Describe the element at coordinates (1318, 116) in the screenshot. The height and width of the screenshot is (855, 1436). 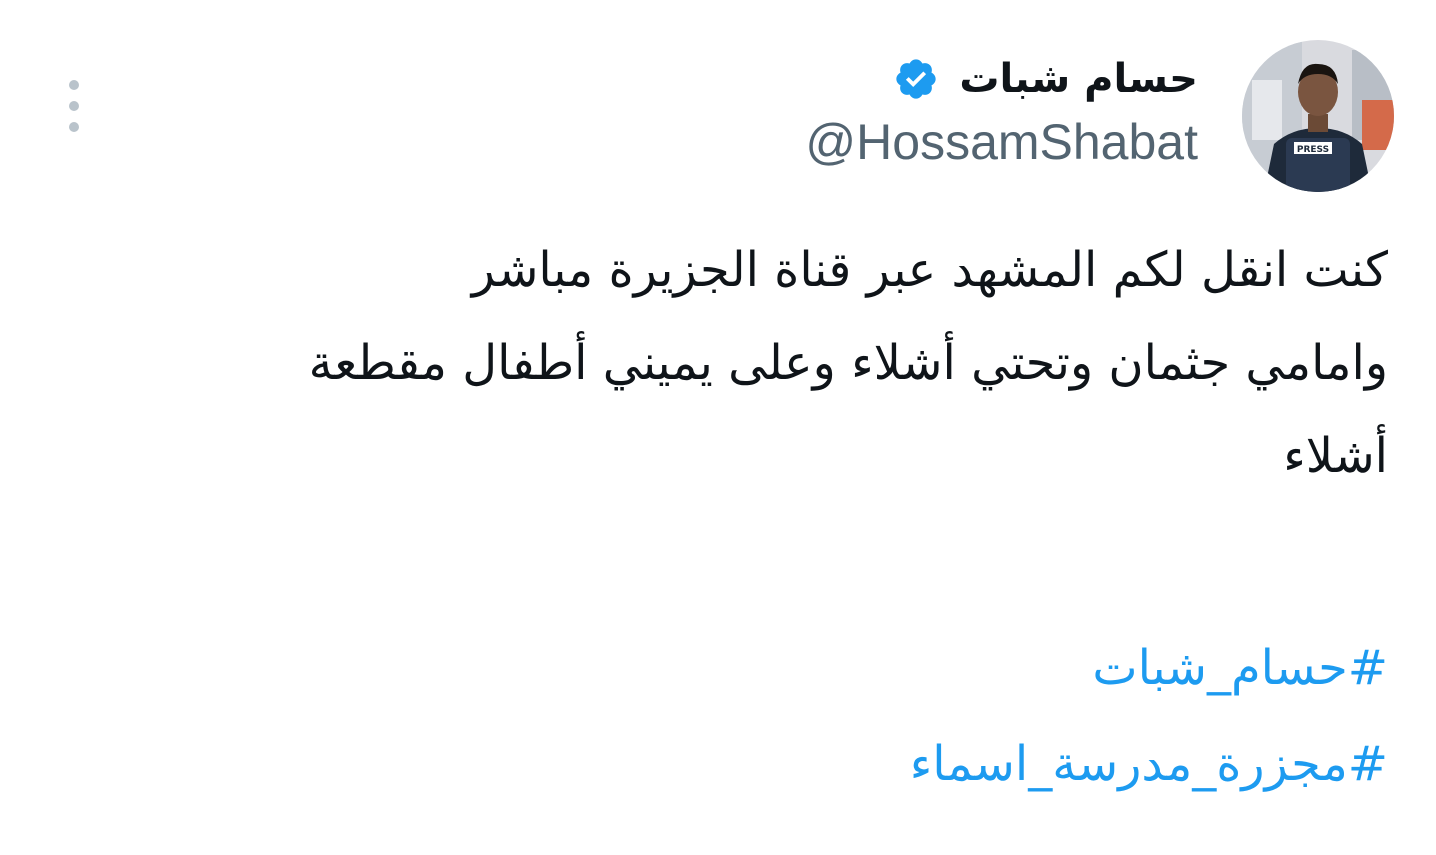
I see `avatar: PRESS` at that location.